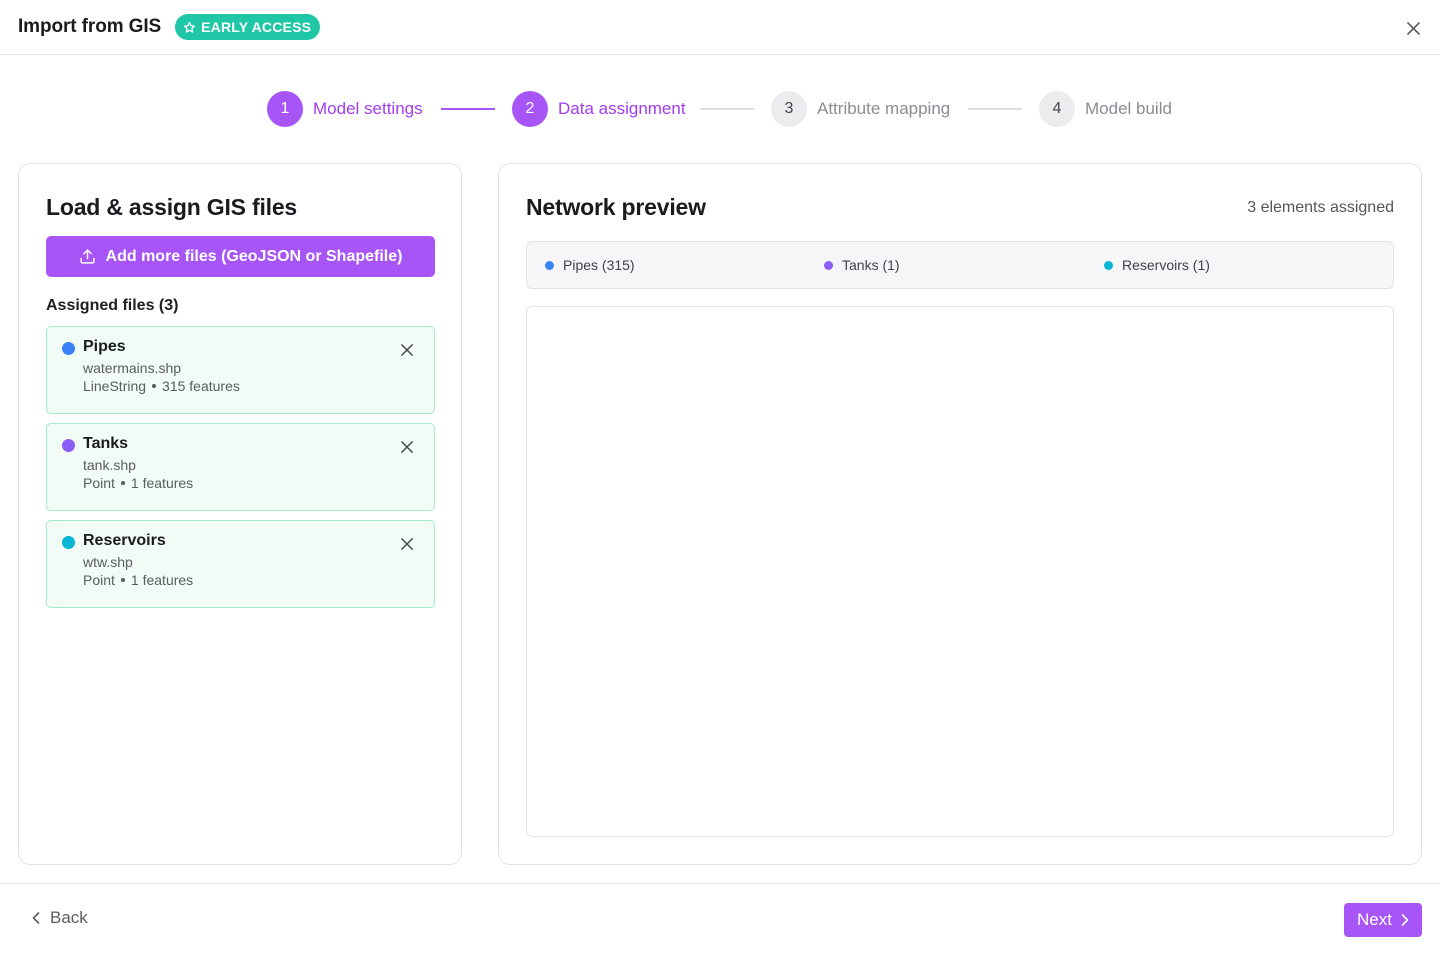 The width and height of the screenshot is (1440, 954). I want to click on chevron-right-icon, so click(1405, 920).